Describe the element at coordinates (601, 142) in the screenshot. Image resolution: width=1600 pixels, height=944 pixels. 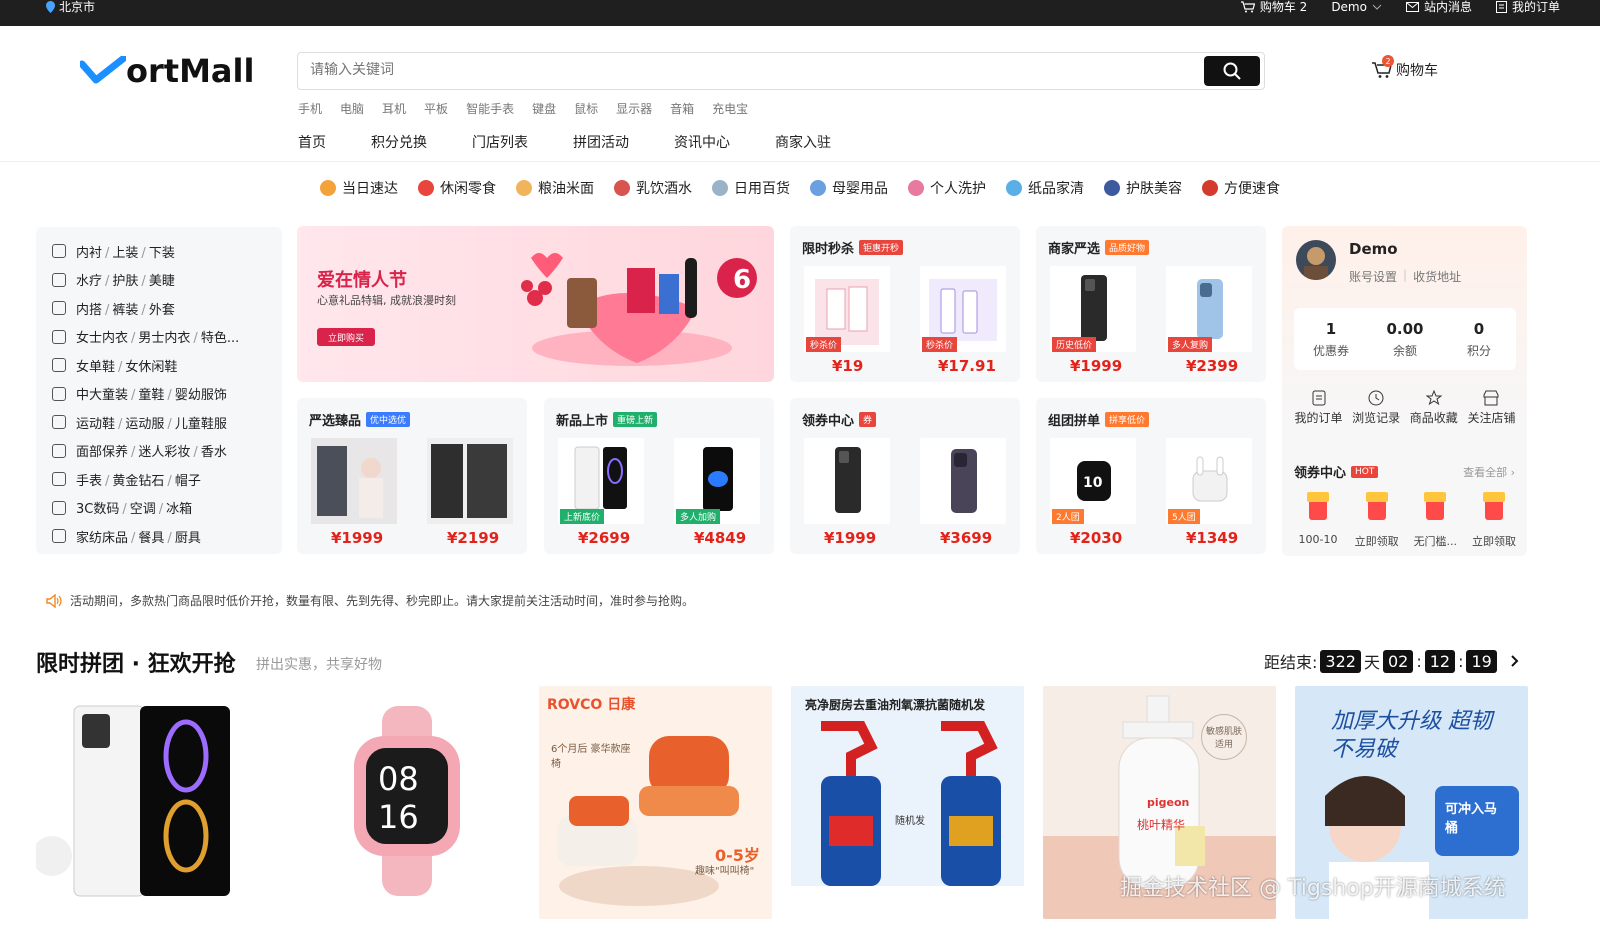
I see `nav-item: 拼团活动` at that location.